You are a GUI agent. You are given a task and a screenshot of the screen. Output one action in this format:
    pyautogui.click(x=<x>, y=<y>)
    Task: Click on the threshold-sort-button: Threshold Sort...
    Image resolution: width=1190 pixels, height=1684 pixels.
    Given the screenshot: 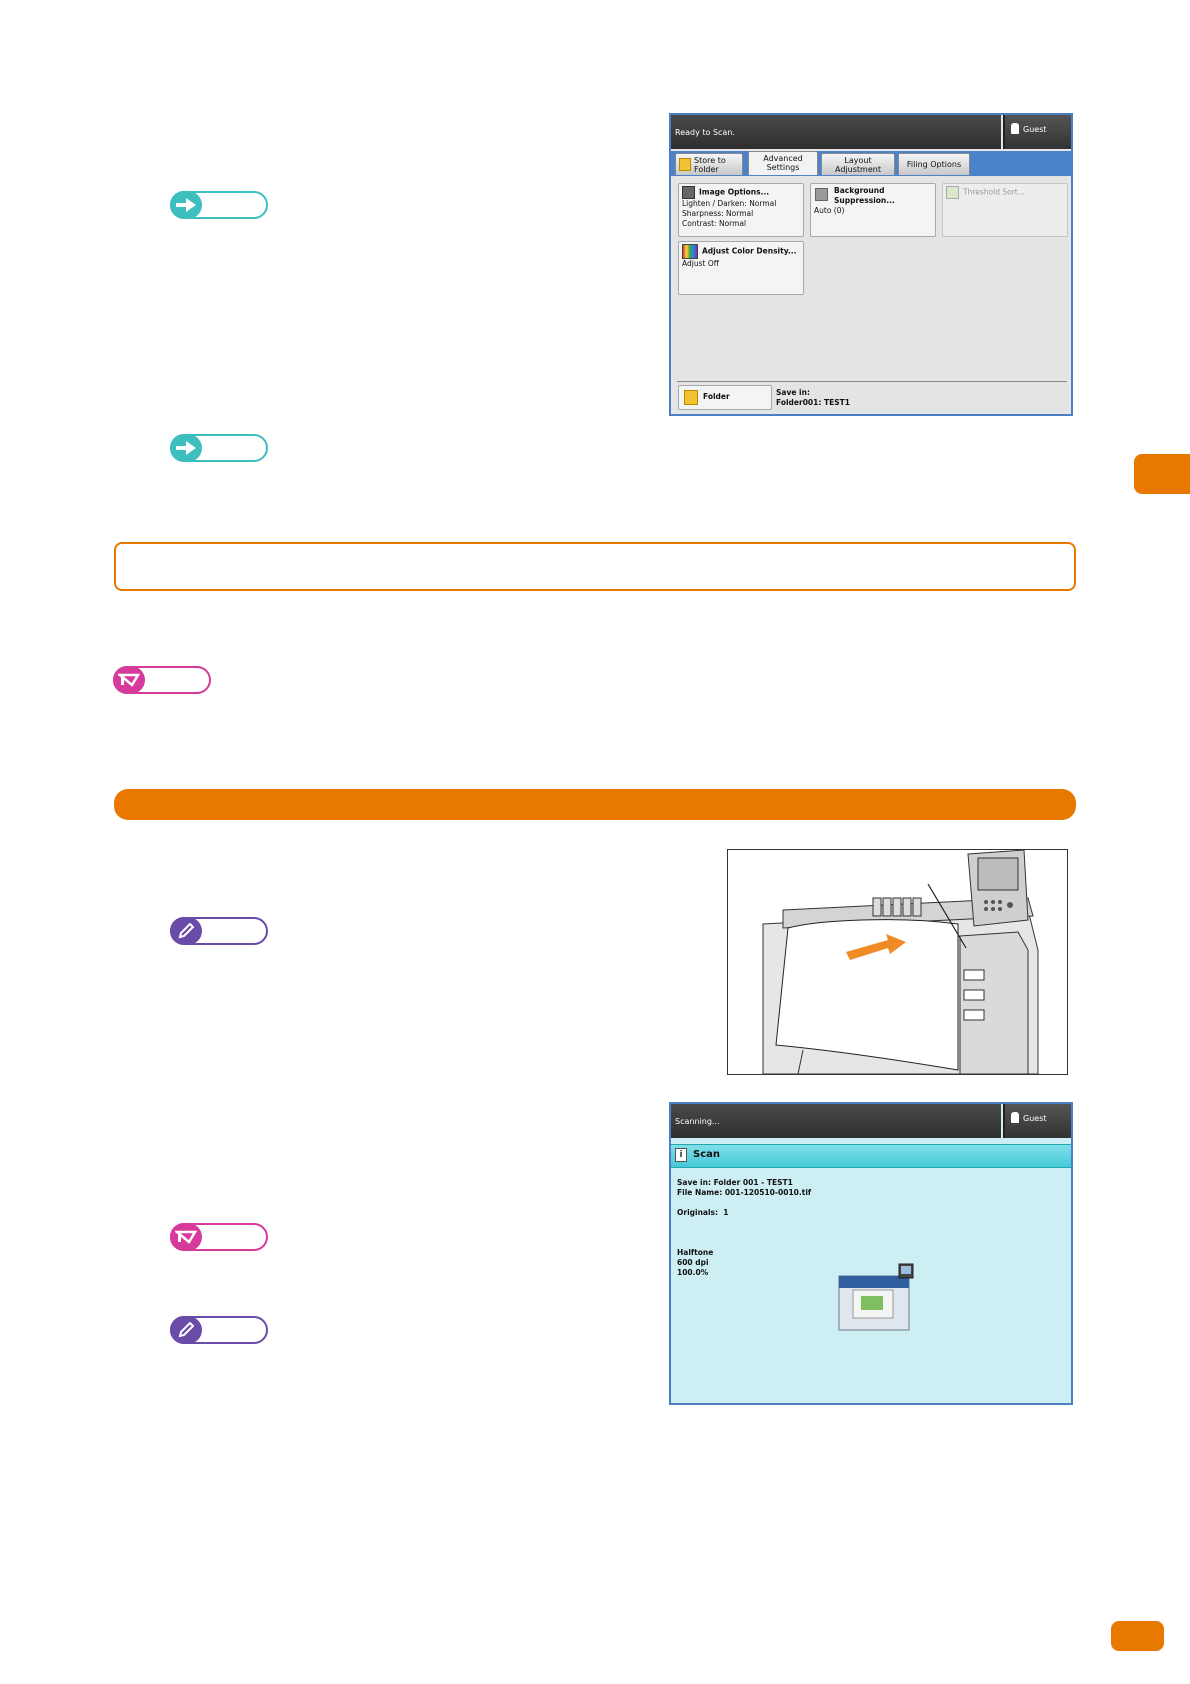 What is the action you would take?
    pyautogui.click(x=1005, y=210)
    